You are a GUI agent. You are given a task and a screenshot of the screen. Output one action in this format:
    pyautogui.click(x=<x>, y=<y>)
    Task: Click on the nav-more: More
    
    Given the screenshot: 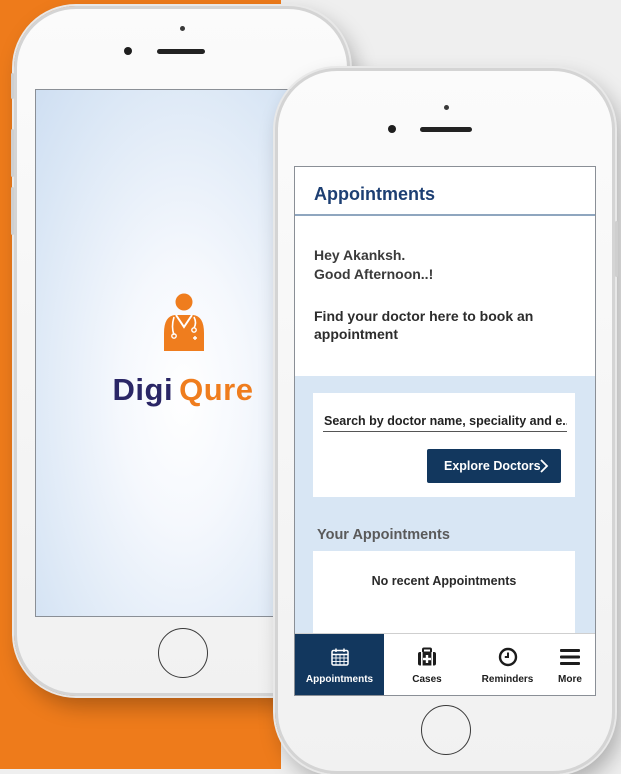 What is the action you would take?
    pyautogui.click(x=570, y=664)
    